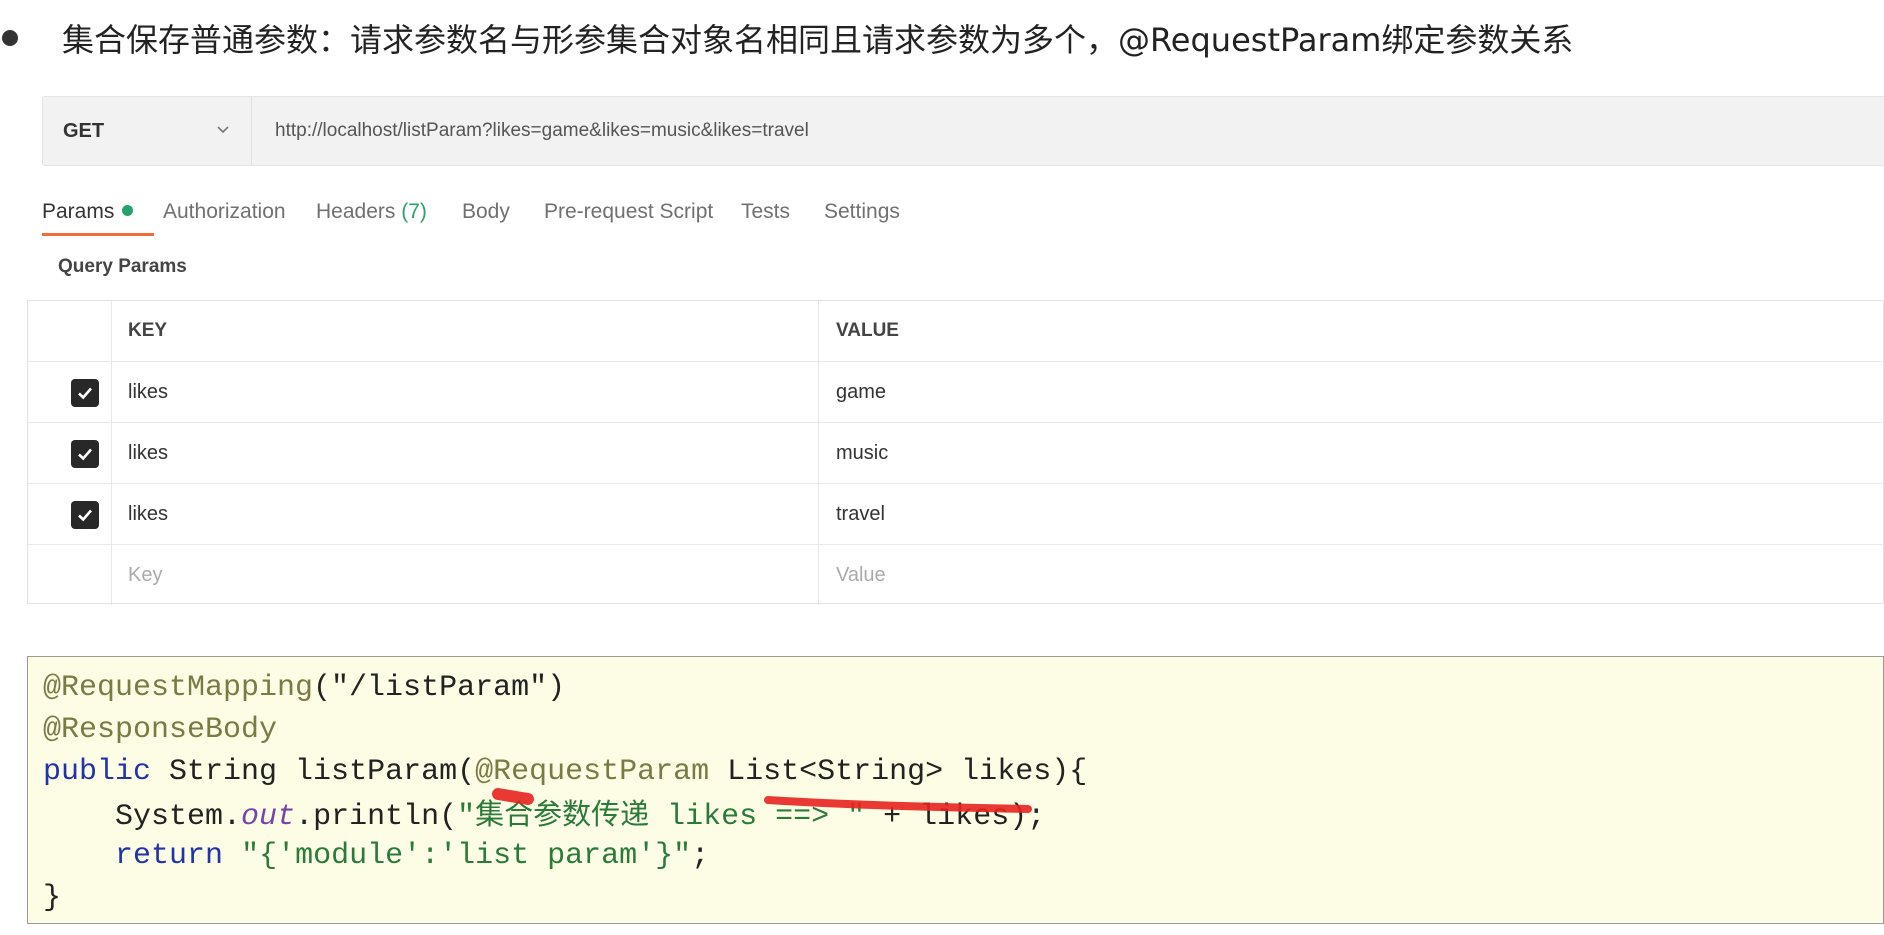  Describe the element at coordinates (465, 331) in the screenshot. I see `key-column-header: KEY` at that location.